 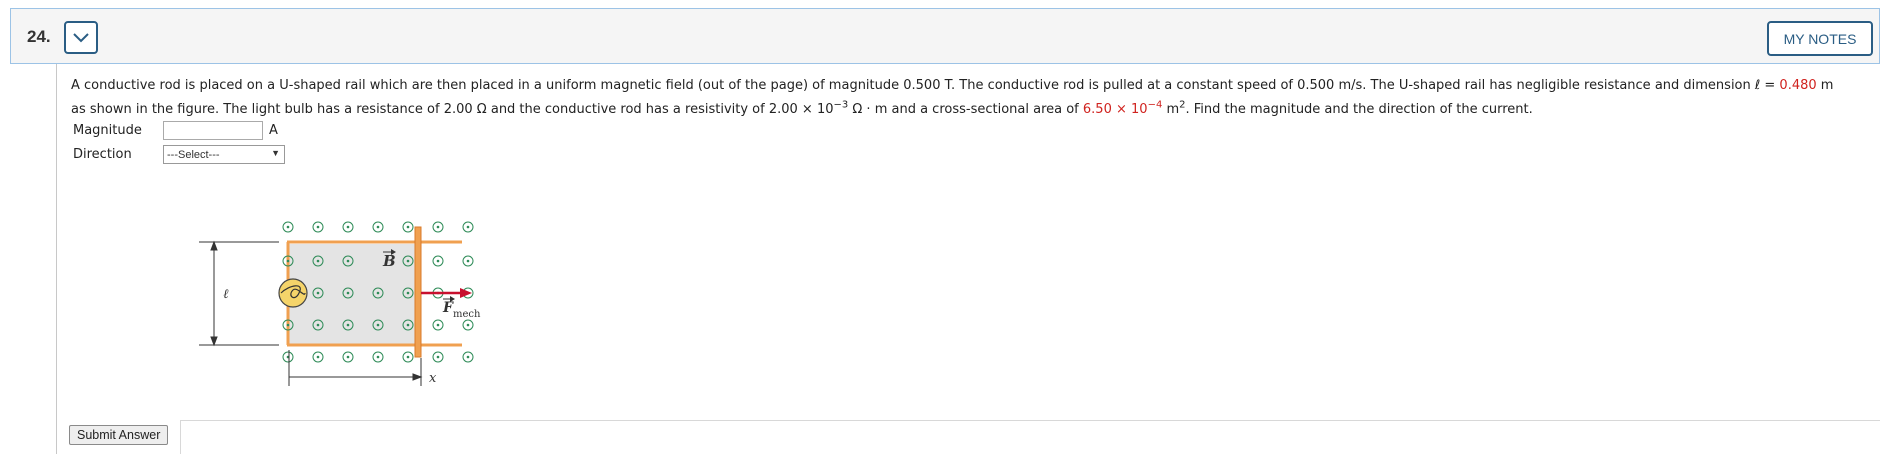 I want to click on direction-label: Direction, so click(x=102, y=154).